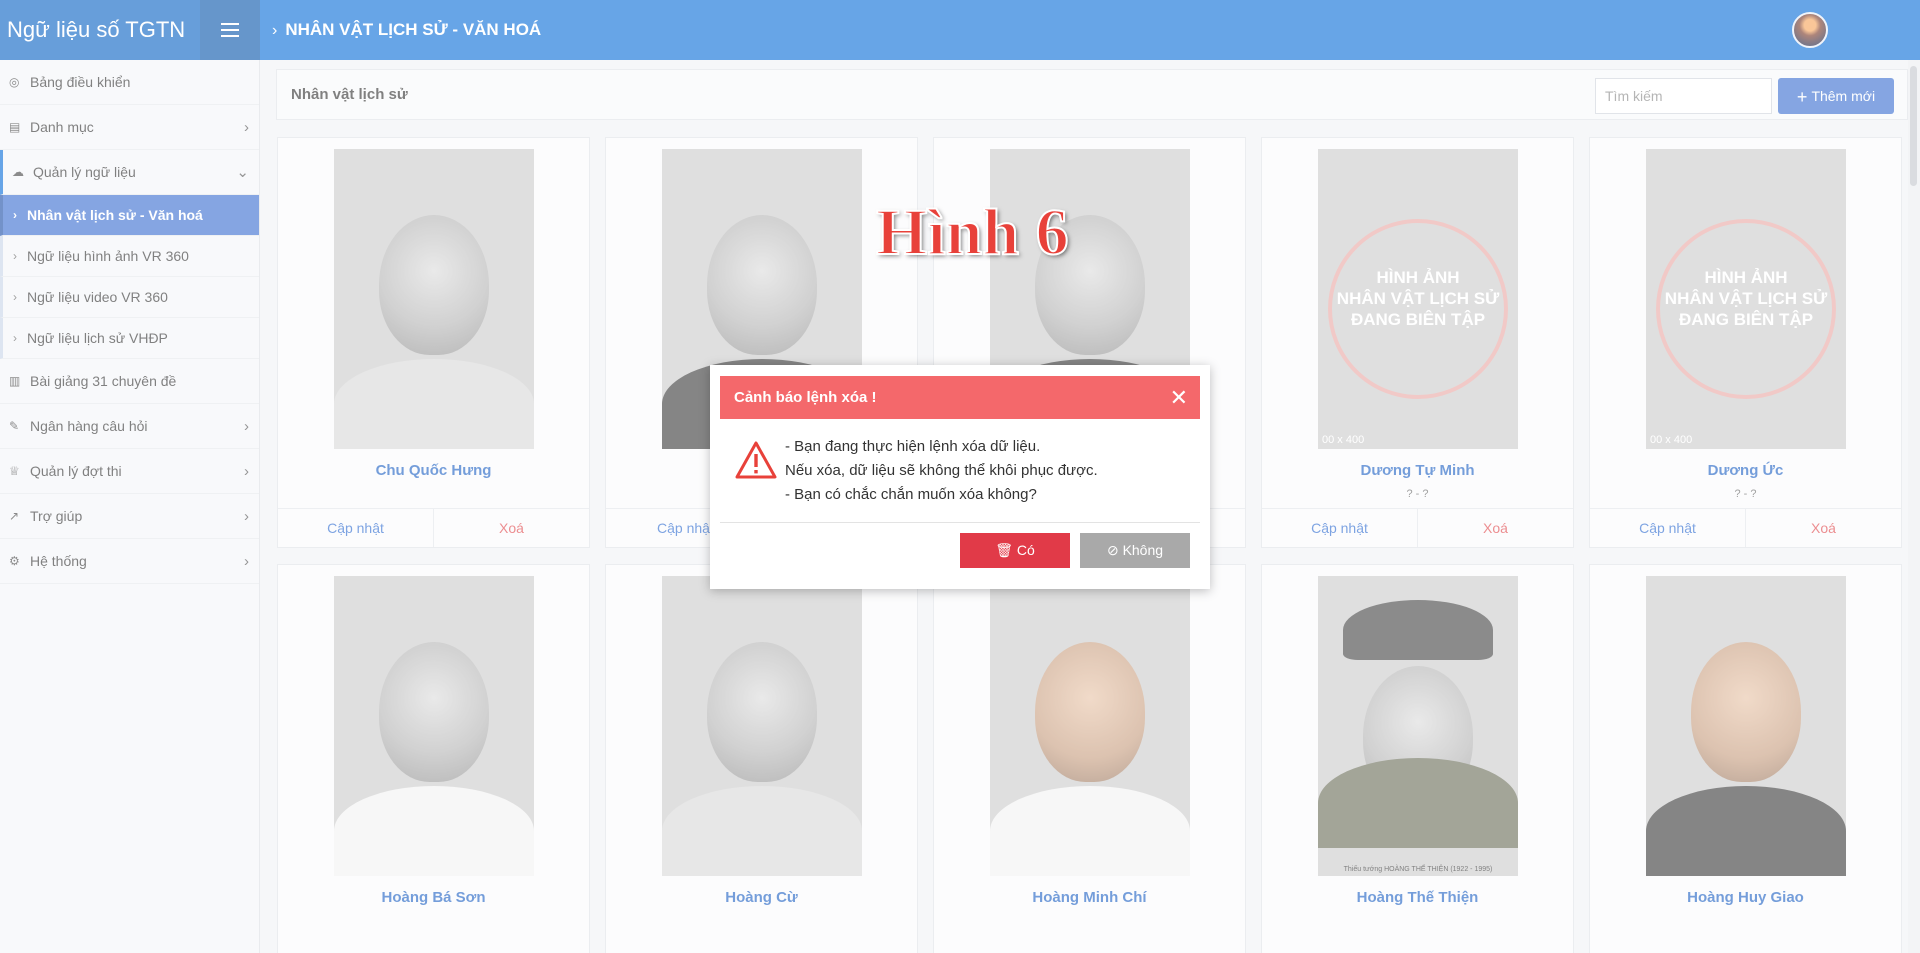 Image resolution: width=1920 pixels, height=953 pixels. I want to click on dialog-title: Cảnh báo lệnh xóa !, so click(805, 397).